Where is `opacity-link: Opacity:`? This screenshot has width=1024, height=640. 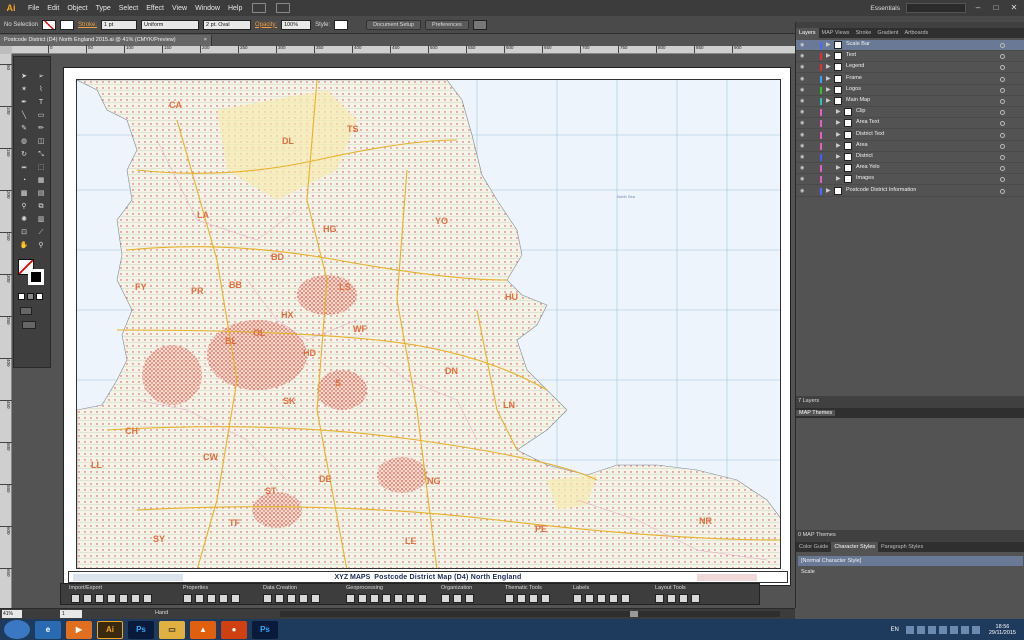
opacity-link: Opacity: is located at coordinates (266, 25).